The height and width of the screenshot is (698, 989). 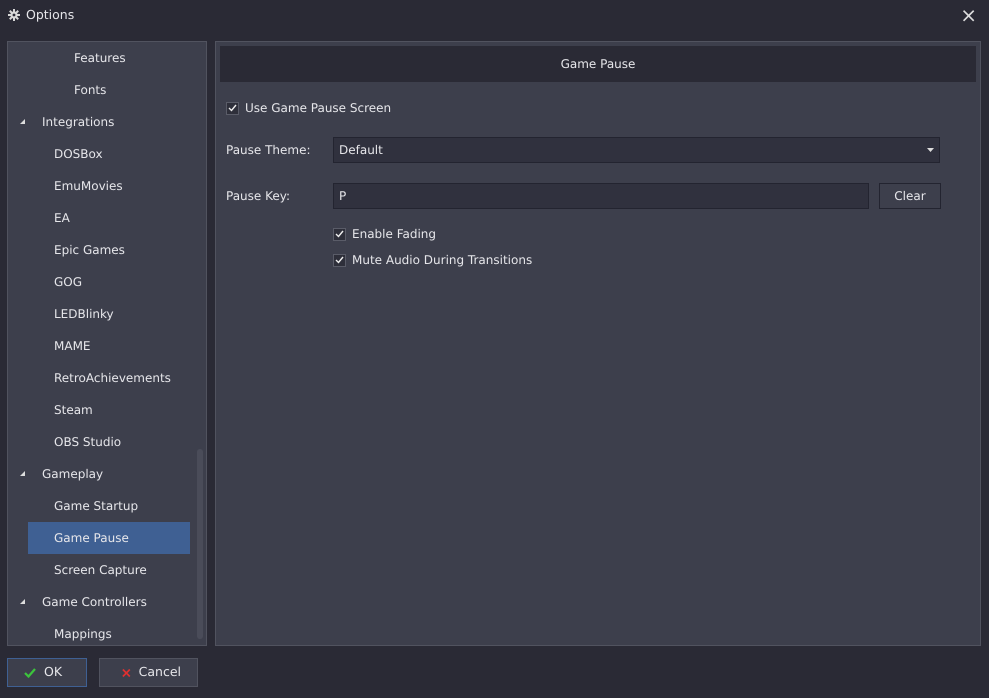 I want to click on clear-button: Clear, so click(x=910, y=196).